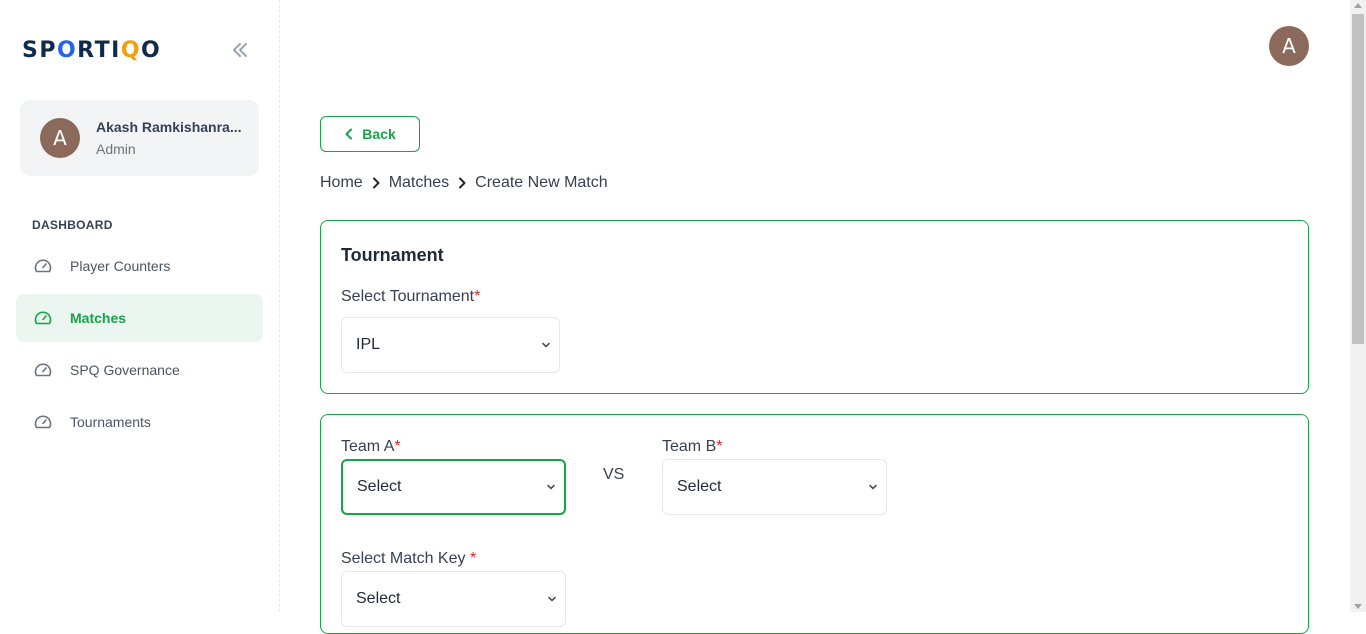 This screenshot has width=1366, height=634. Describe the element at coordinates (139, 318) in the screenshot. I see `sidebar-item-matches: Matches` at that location.